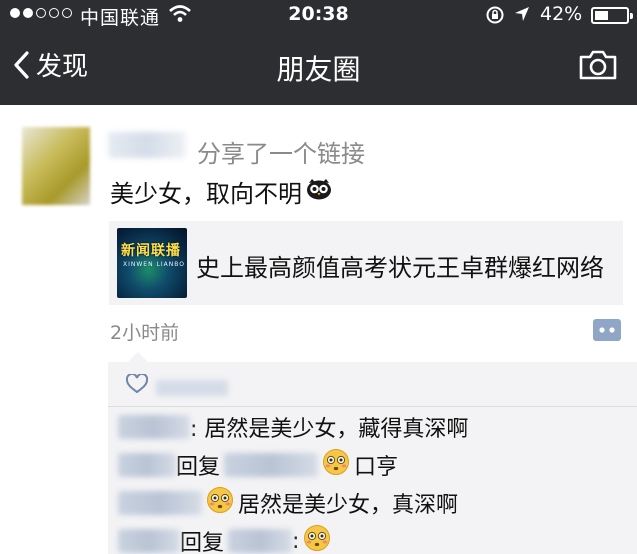 This screenshot has width=637, height=554. I want to click on comment-button, so click(607, 332).